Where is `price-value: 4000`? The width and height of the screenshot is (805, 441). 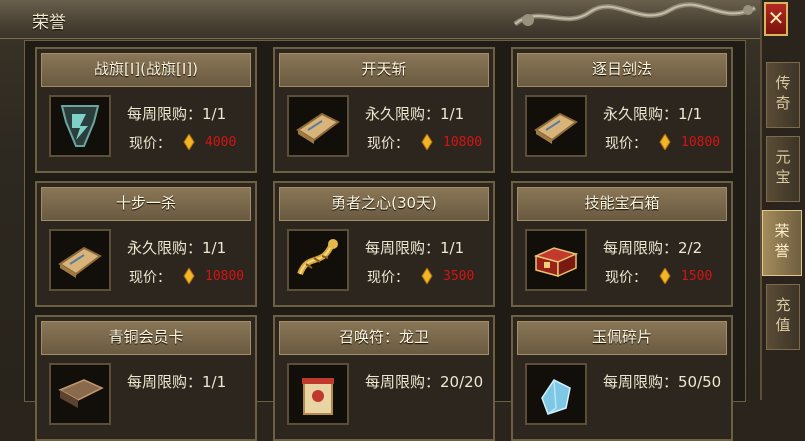
price-value: 4000 is located at coordinates (221, 142).